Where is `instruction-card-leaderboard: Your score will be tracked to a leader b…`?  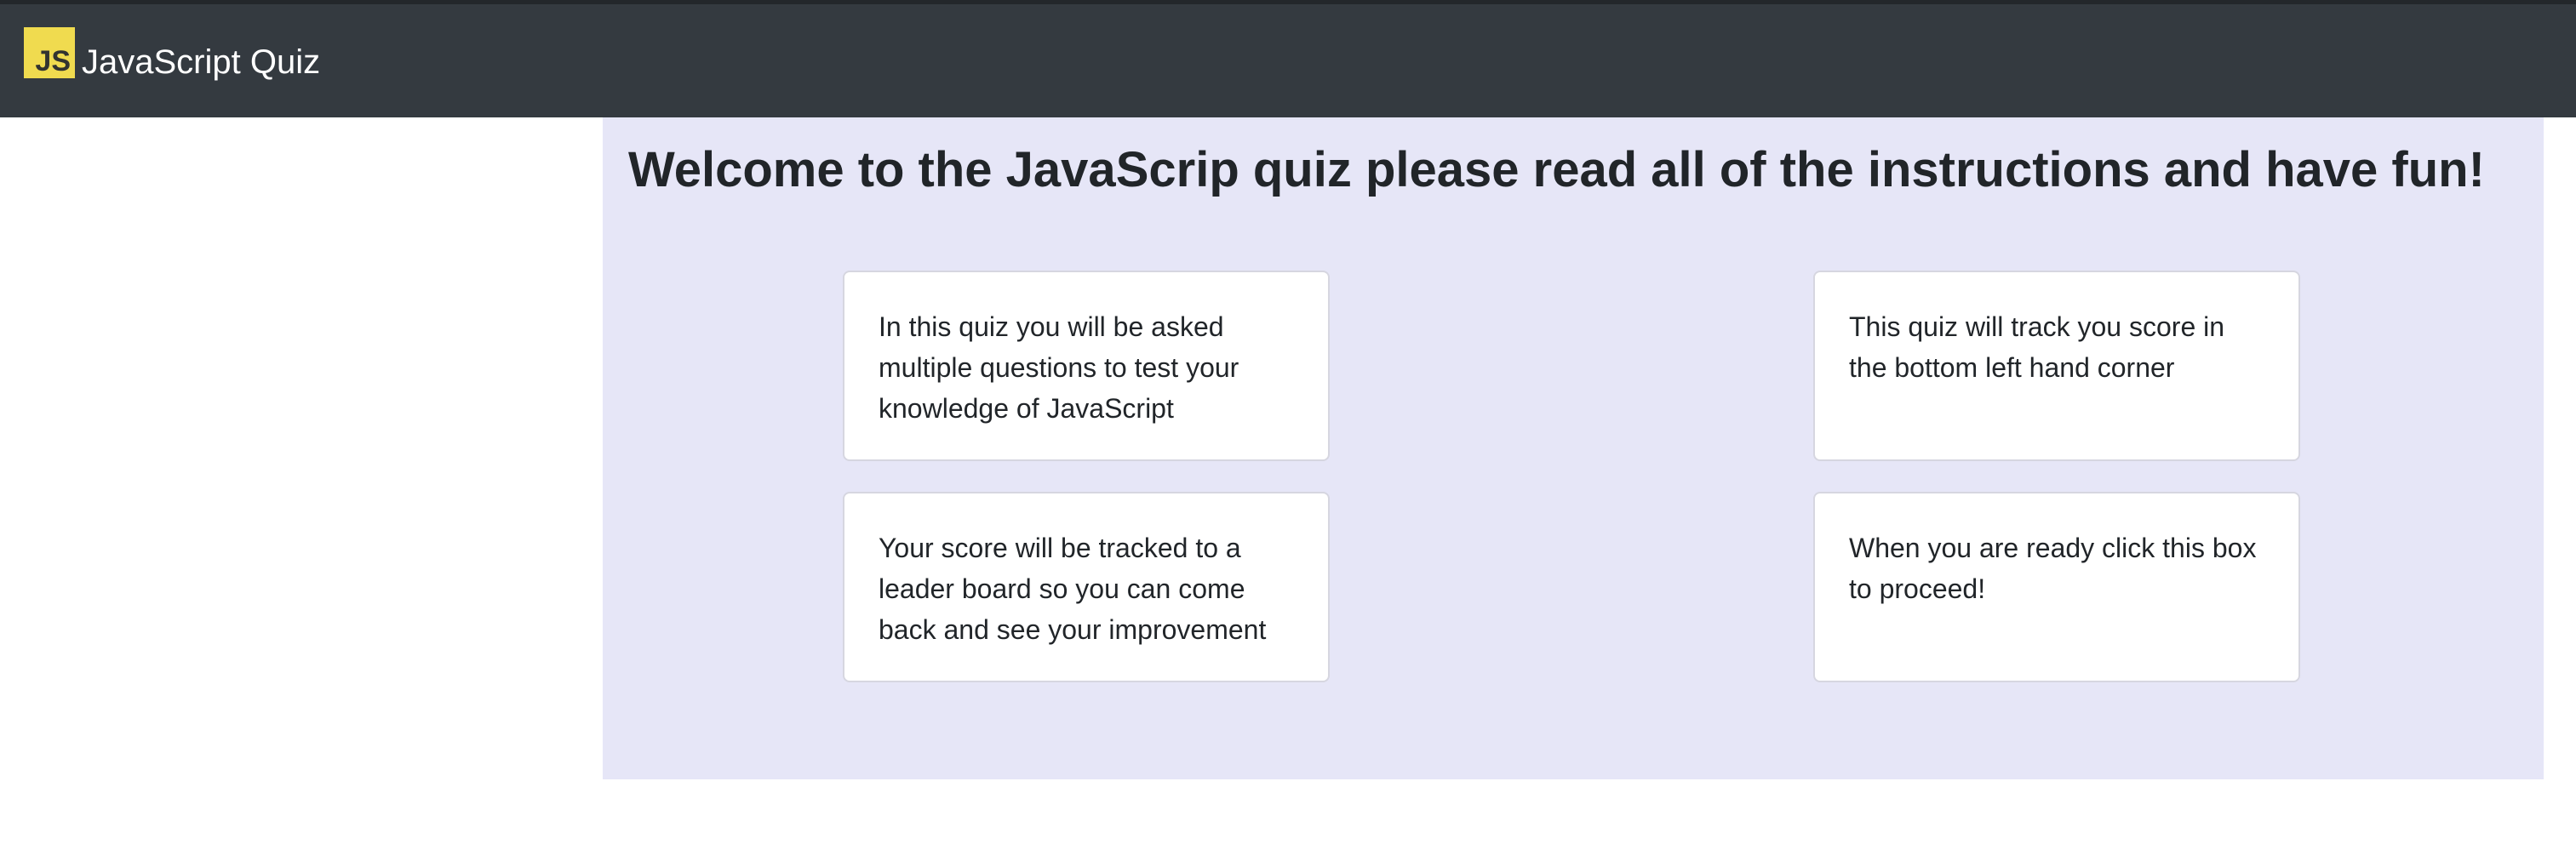 instruction-card-leaderboard: Your score will be tracked to a leader b… is located at coordinates (1086, 587).